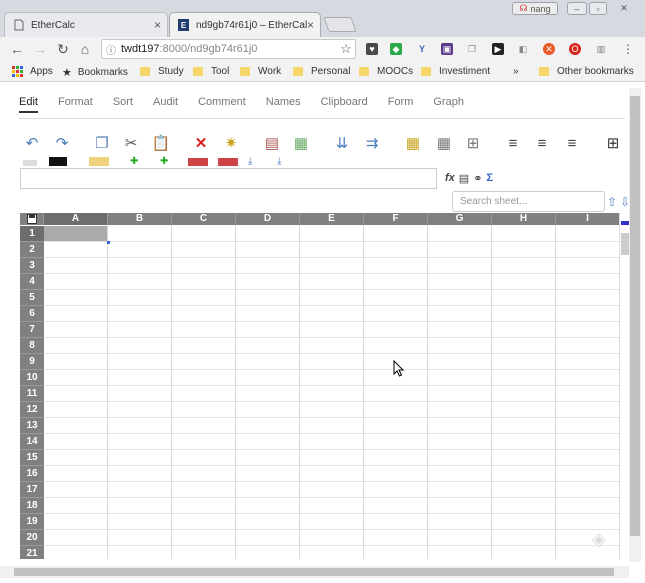 Image resolution: width=645 pixels, height=583 pixels. I want to click on sheet-vertical-scroll, so click(624, 386).